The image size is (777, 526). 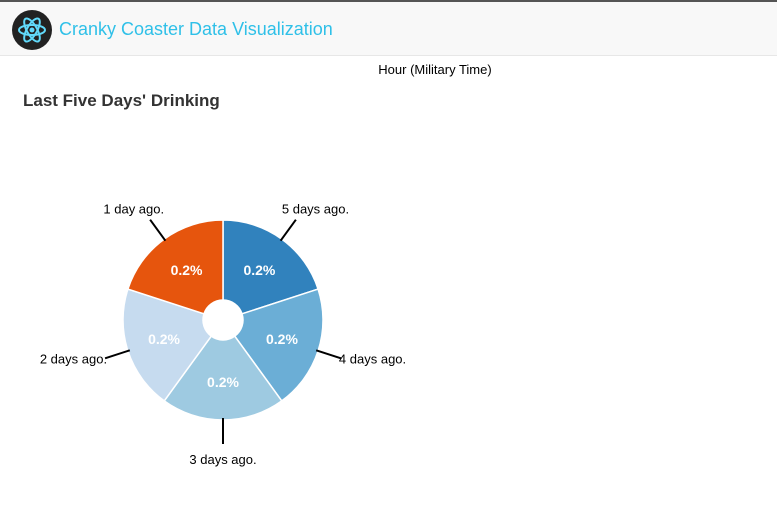 I want to click on slice-category-label: 5 days ago., so click(x=315, y=209).